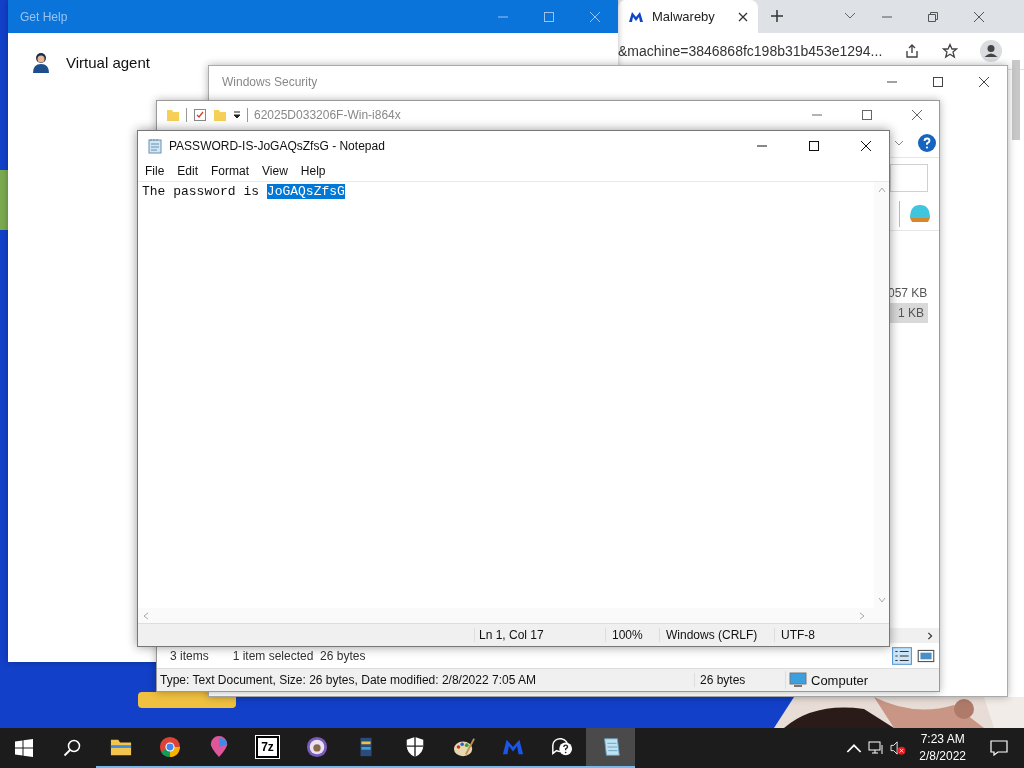 The height and width of the screenshot is (768, 1024). Describe the element at coordinates (908, 313) in the screenshot. I see `file-size-cell: 1 KB` at that location.